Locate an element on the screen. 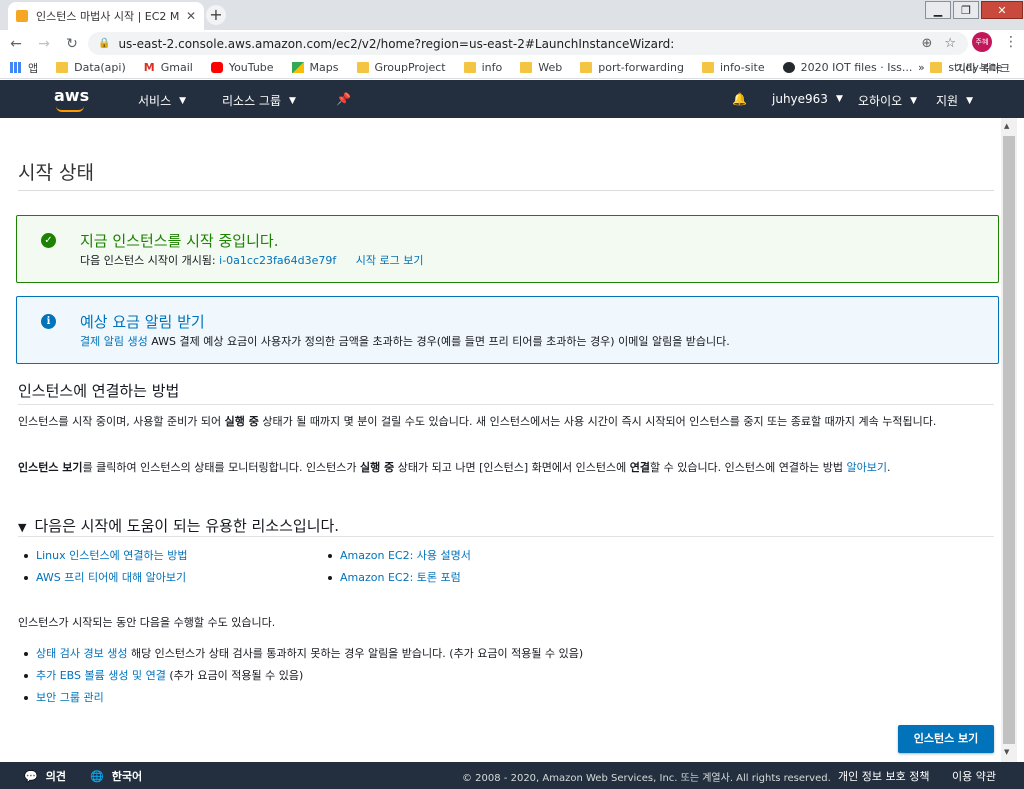 The image size is (1024, 789). globe-icon: 🌐 is located at coordinates (97, 776).